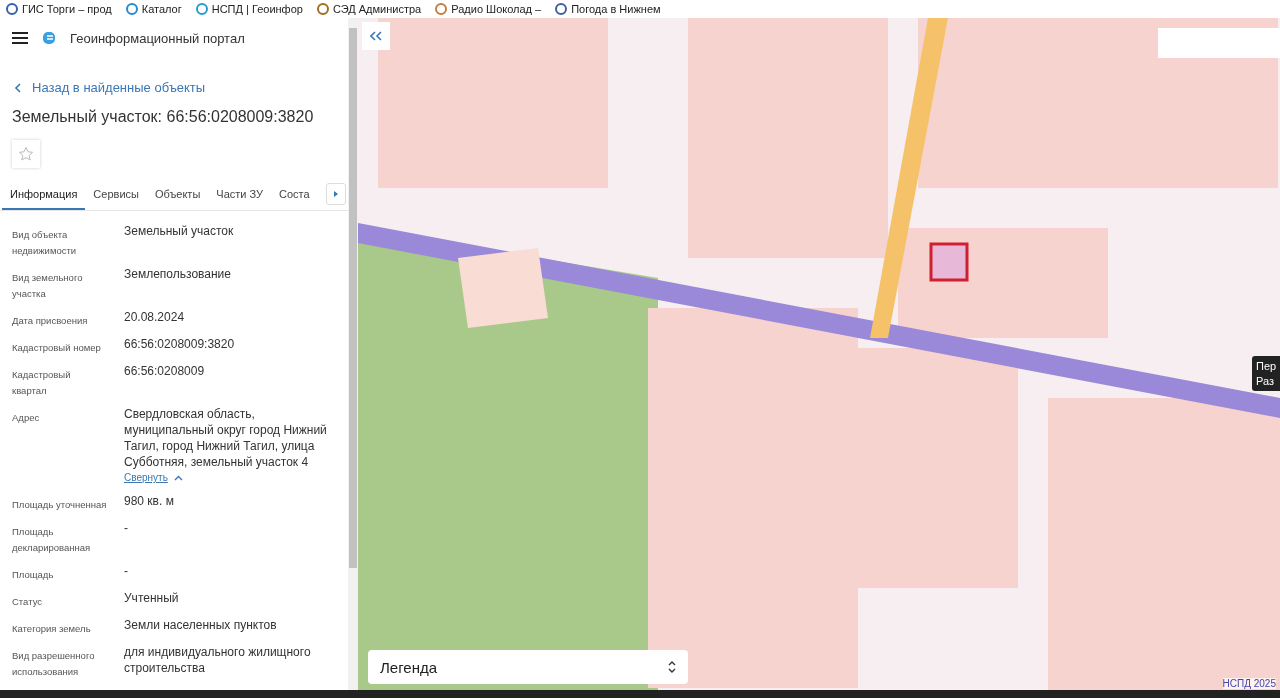 The width and height of the screenshot is (1280, 698). I want to click on field-value: Учтенный, so click(152, 598).